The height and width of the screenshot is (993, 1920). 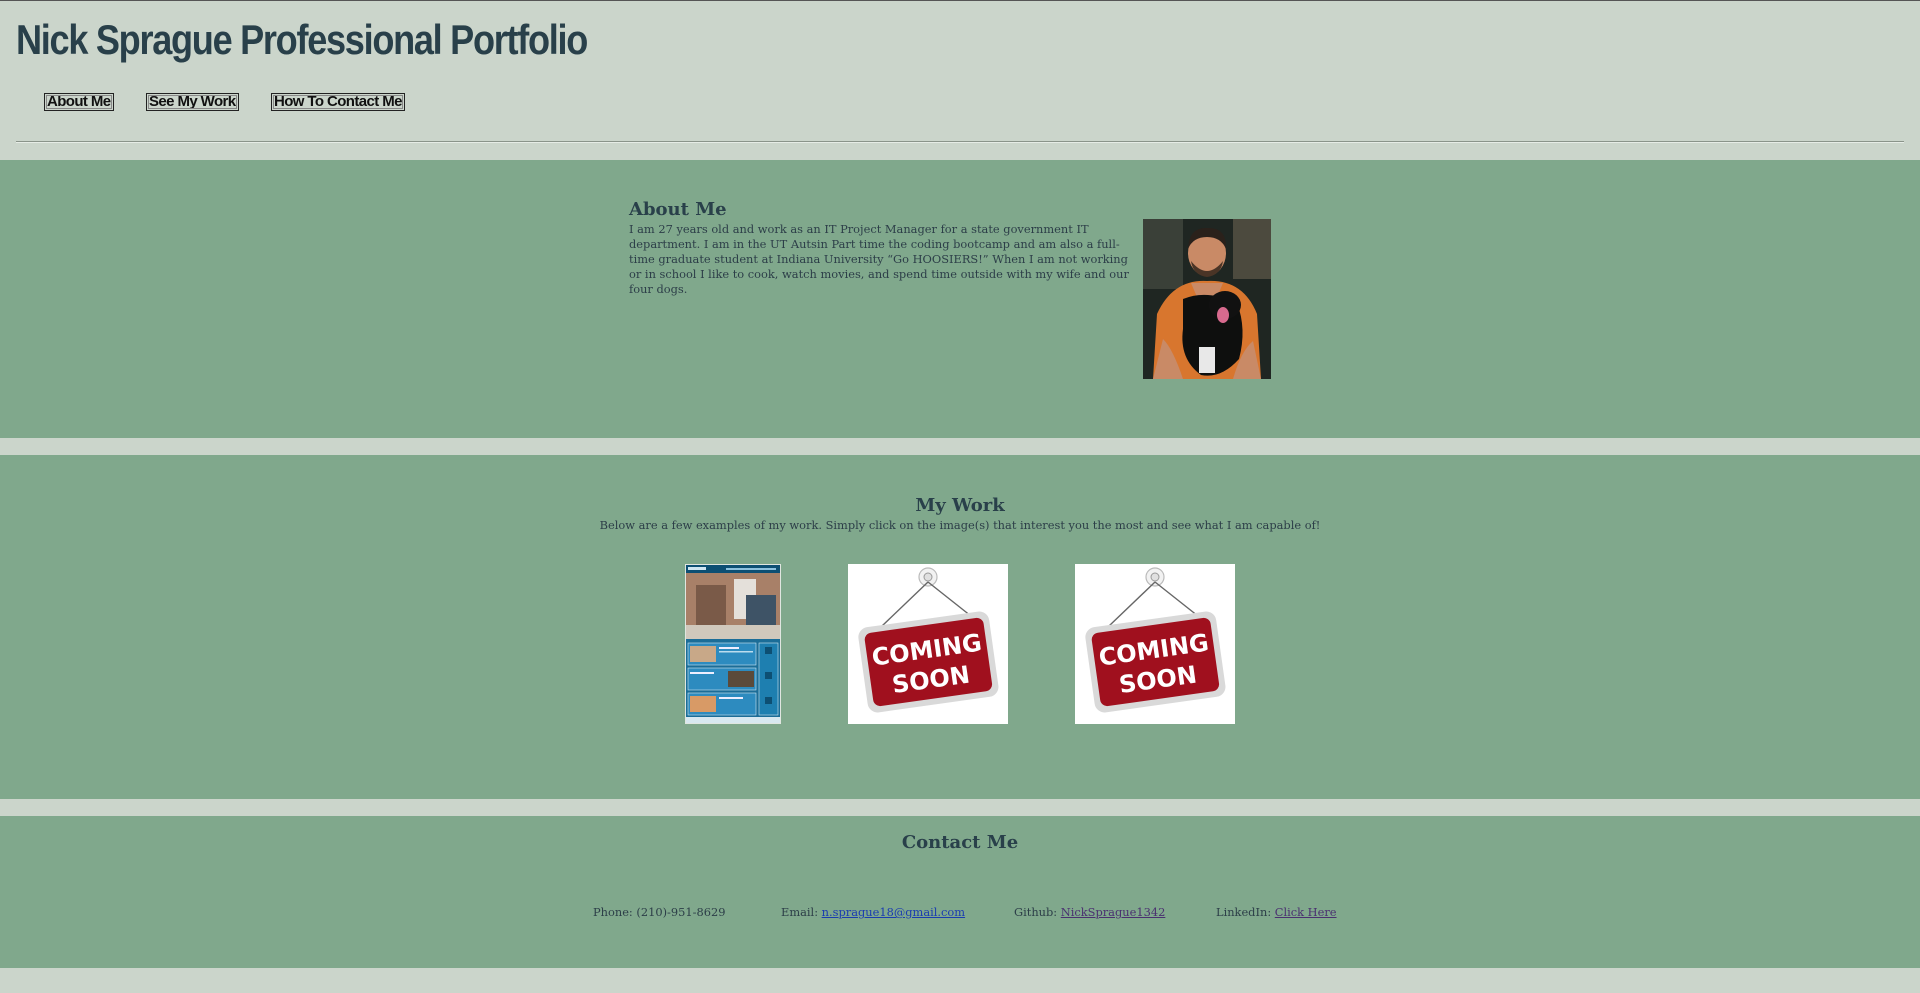 I want to click on work-heading: My Work, so click(x=960, y=505).